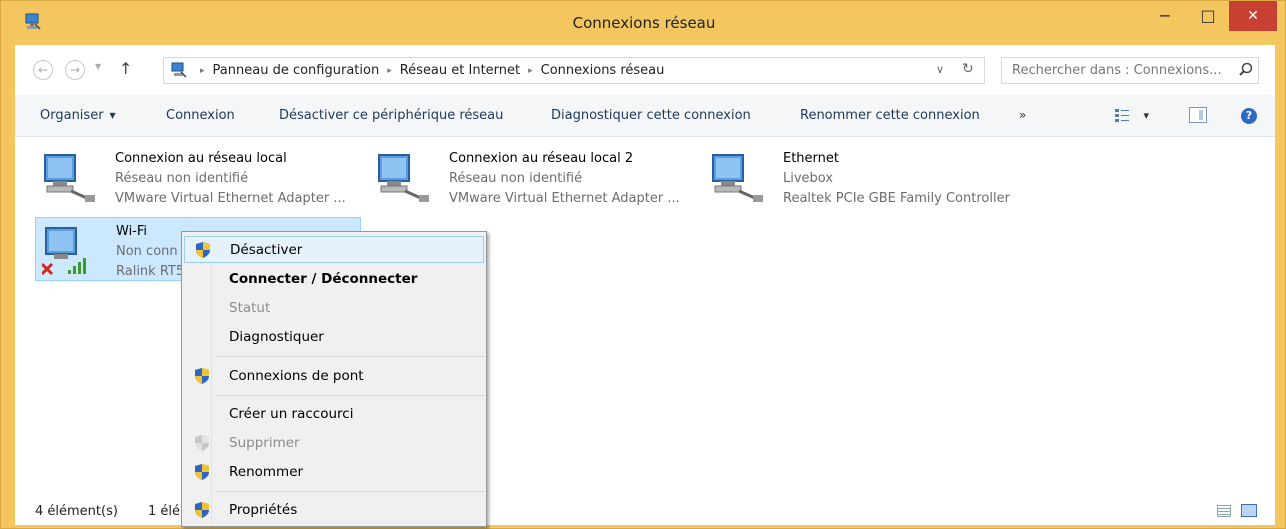 The height and width of the screenshot is (529, 1286). I want to click on refresh-icon: ↻, so click(968, 69).